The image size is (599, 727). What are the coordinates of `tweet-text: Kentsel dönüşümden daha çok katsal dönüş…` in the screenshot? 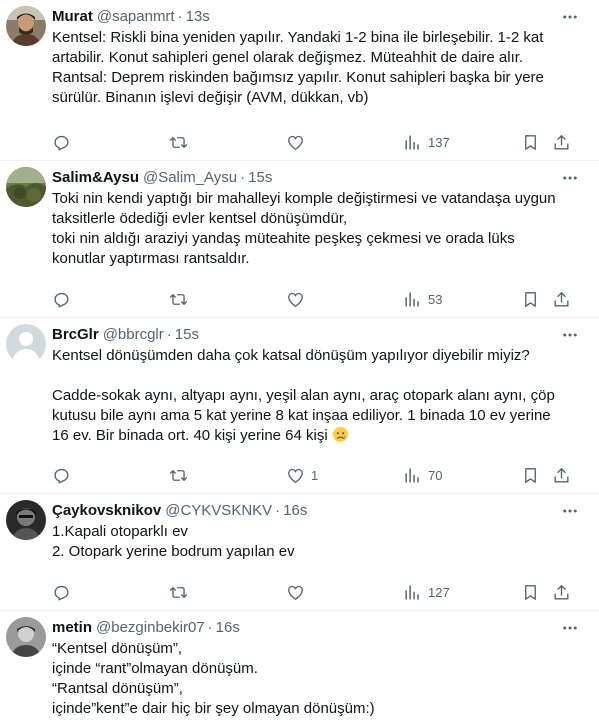 It's located at (317, 396).